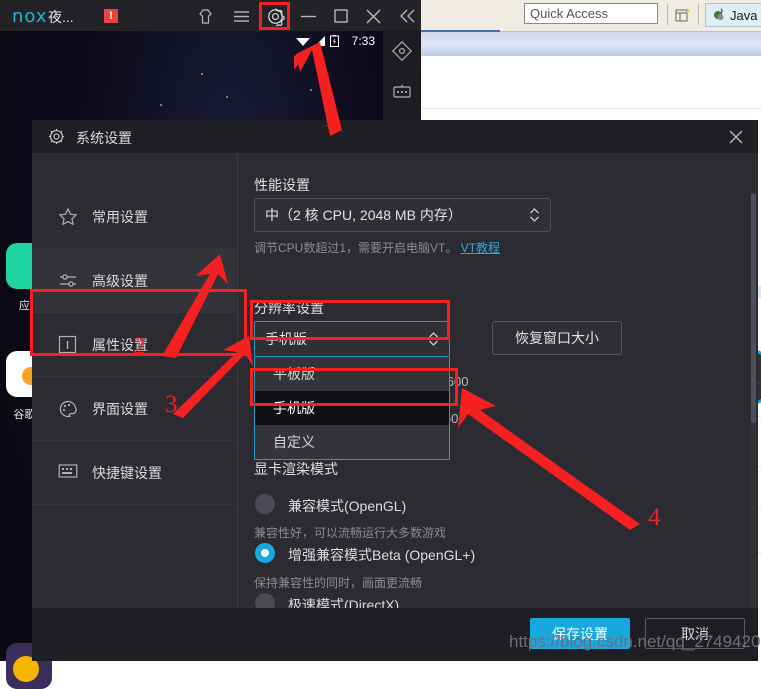 The height and width of the screenshot is (689, 761). I want to click on sidebar-item-interface: 界面设置, so click(134, 409).